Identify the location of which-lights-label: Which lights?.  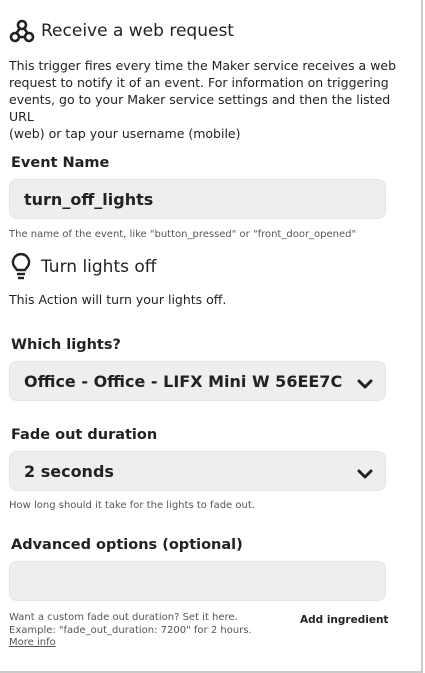
(66, 345).